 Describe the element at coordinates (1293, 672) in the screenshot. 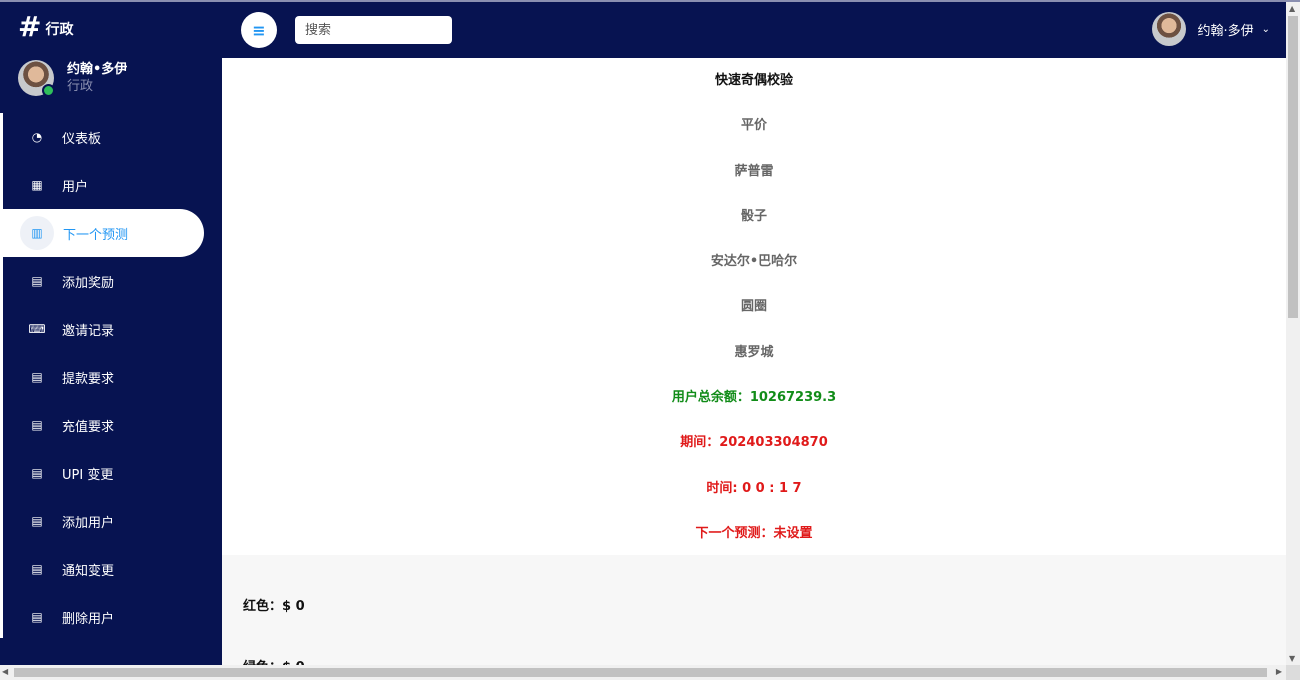

I see `scrollbar-corner` at that location.